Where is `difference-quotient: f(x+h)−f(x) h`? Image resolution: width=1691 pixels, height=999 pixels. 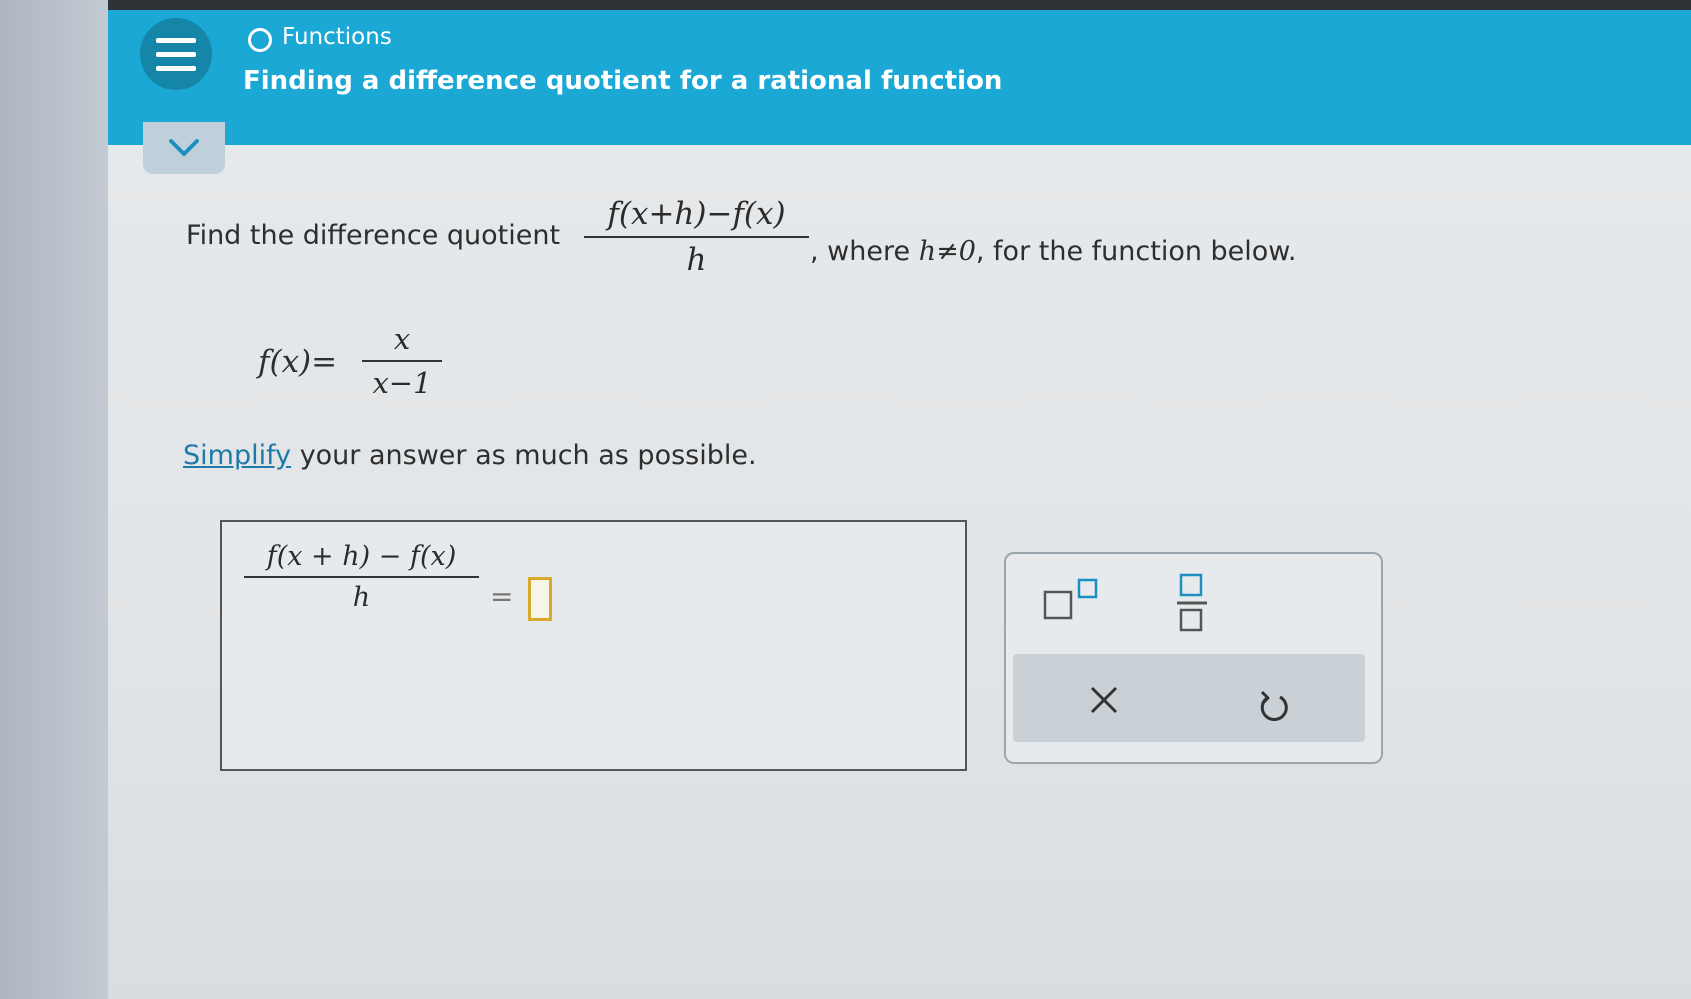 difference-quotient: f(x+h)−f(x) h is located at coordinates (696, 237).